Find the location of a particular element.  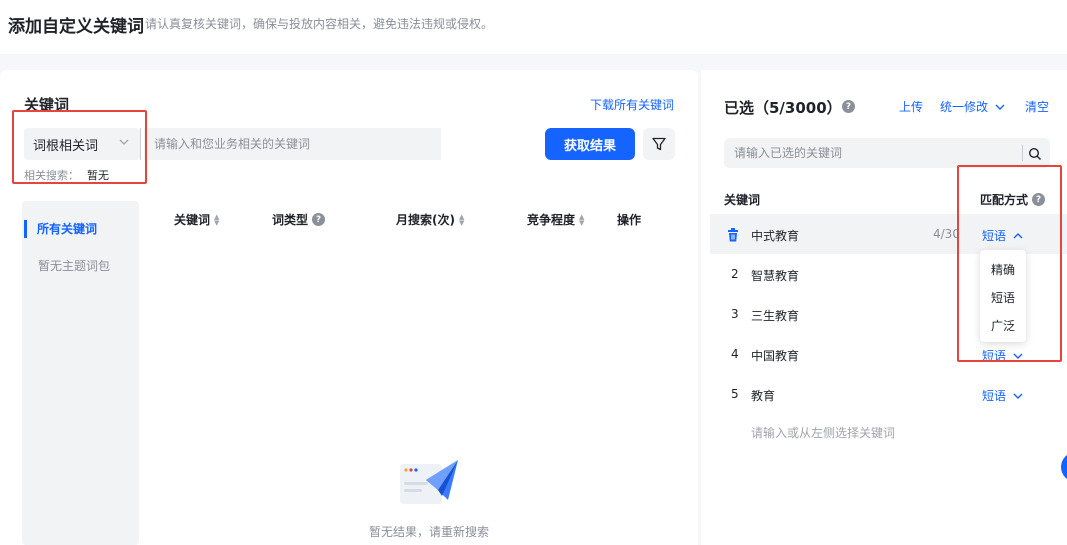

page-subtitle: 请认真复核关键词，确保与投放内容相关，避免违法违规或侵权。 is located at coordinates (319, 24).